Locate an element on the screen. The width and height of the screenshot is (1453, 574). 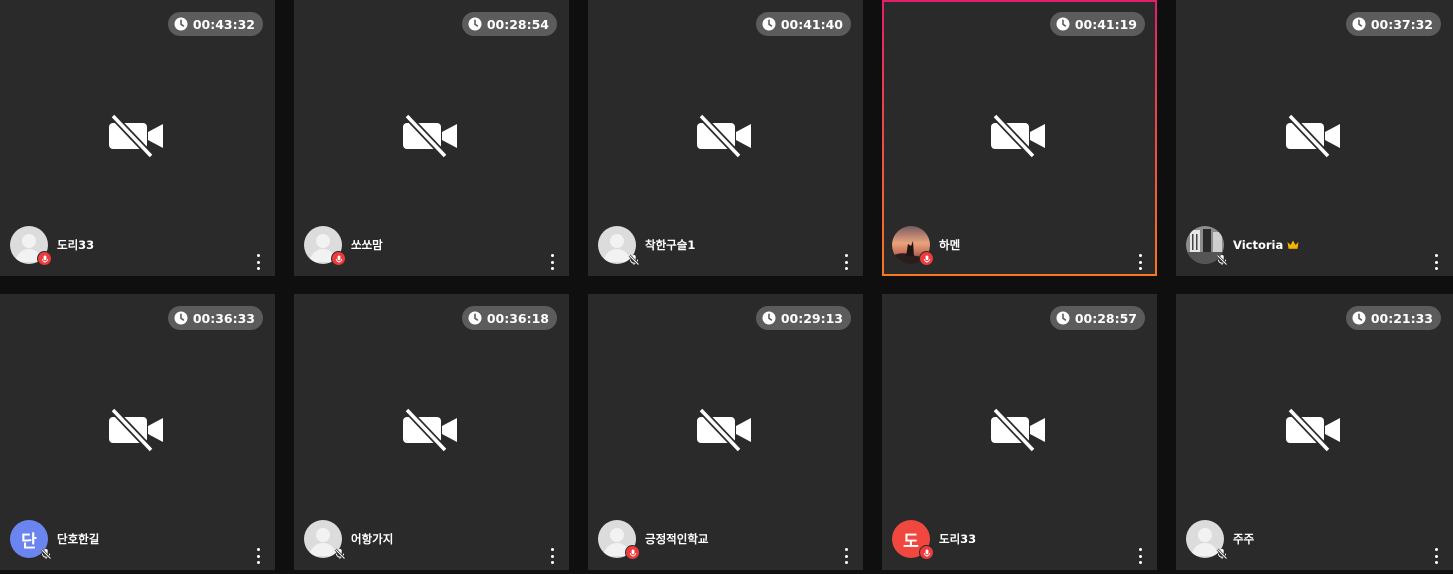
session-timer: 00:41:19 is located at coordinates (1097, 24).